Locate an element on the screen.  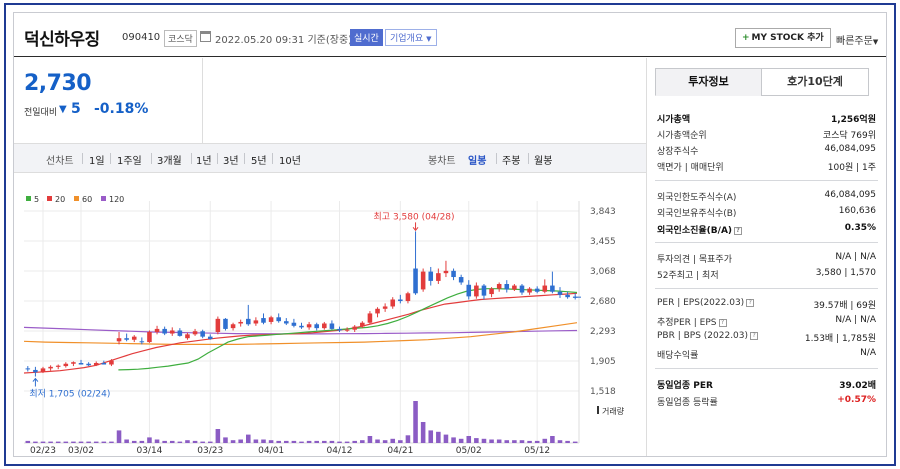
info-row: 액면가 | 매매단위 100원 | 1주 is located at coordinates (766, 166).